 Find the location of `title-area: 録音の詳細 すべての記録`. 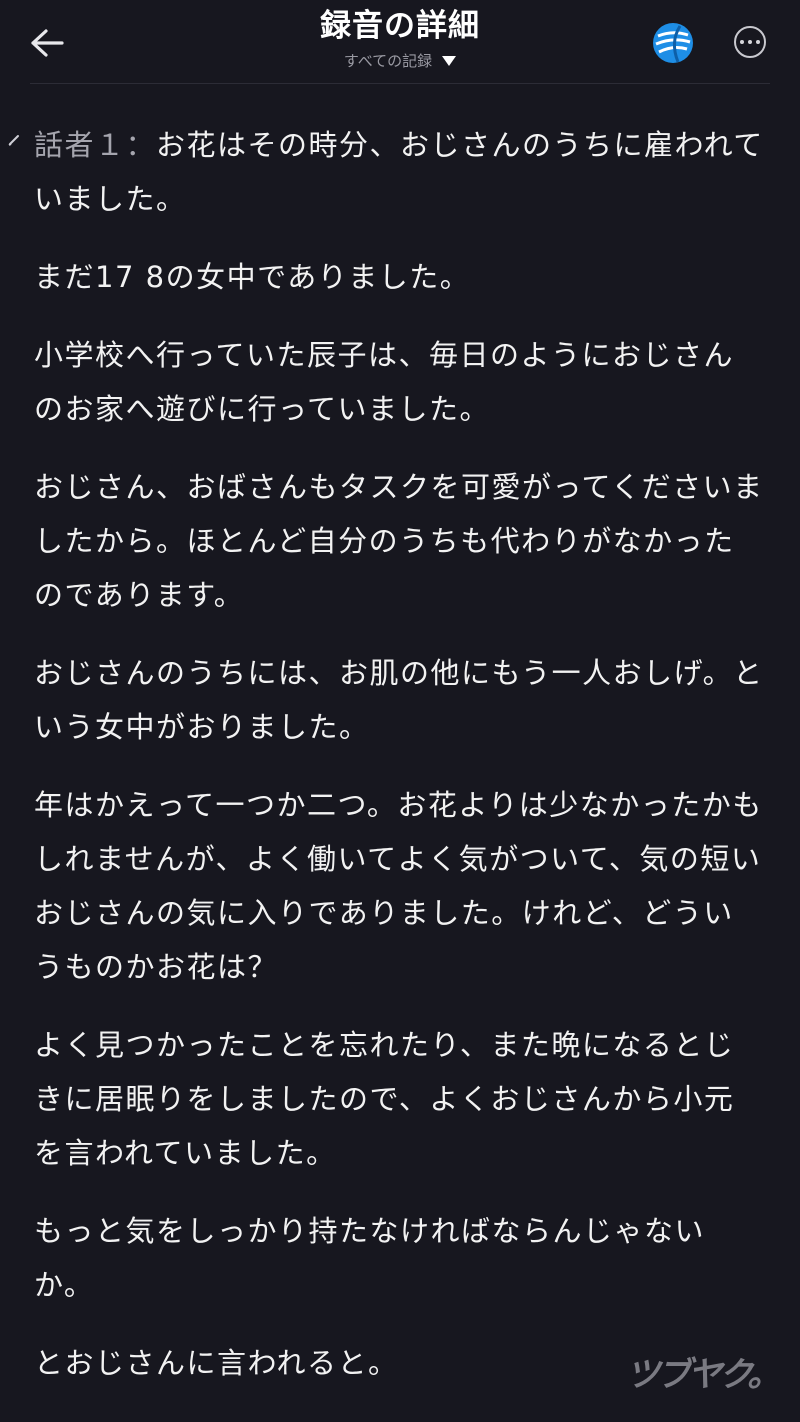

title-area: 録音の詳細 すべての記録 is located at coordinates (400, 37).